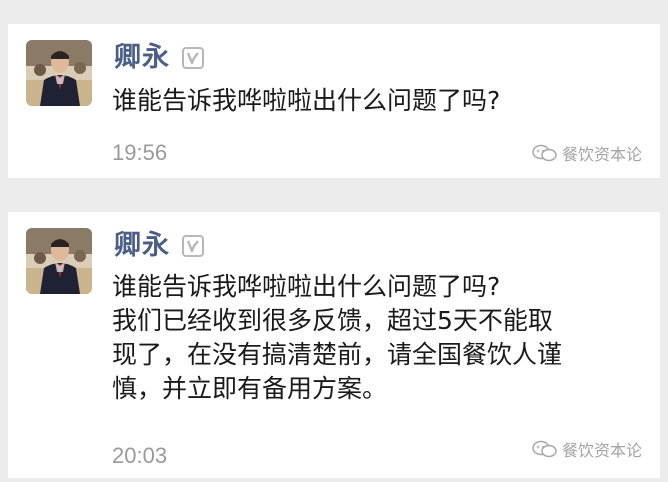 This screenshot has height=482, width=668. What do you see at coordinates (332, 320) in the screenshot?
I see `message-line: 我们已经收到很多反馈，超过5天不能取` at bounding box center [332, 320].